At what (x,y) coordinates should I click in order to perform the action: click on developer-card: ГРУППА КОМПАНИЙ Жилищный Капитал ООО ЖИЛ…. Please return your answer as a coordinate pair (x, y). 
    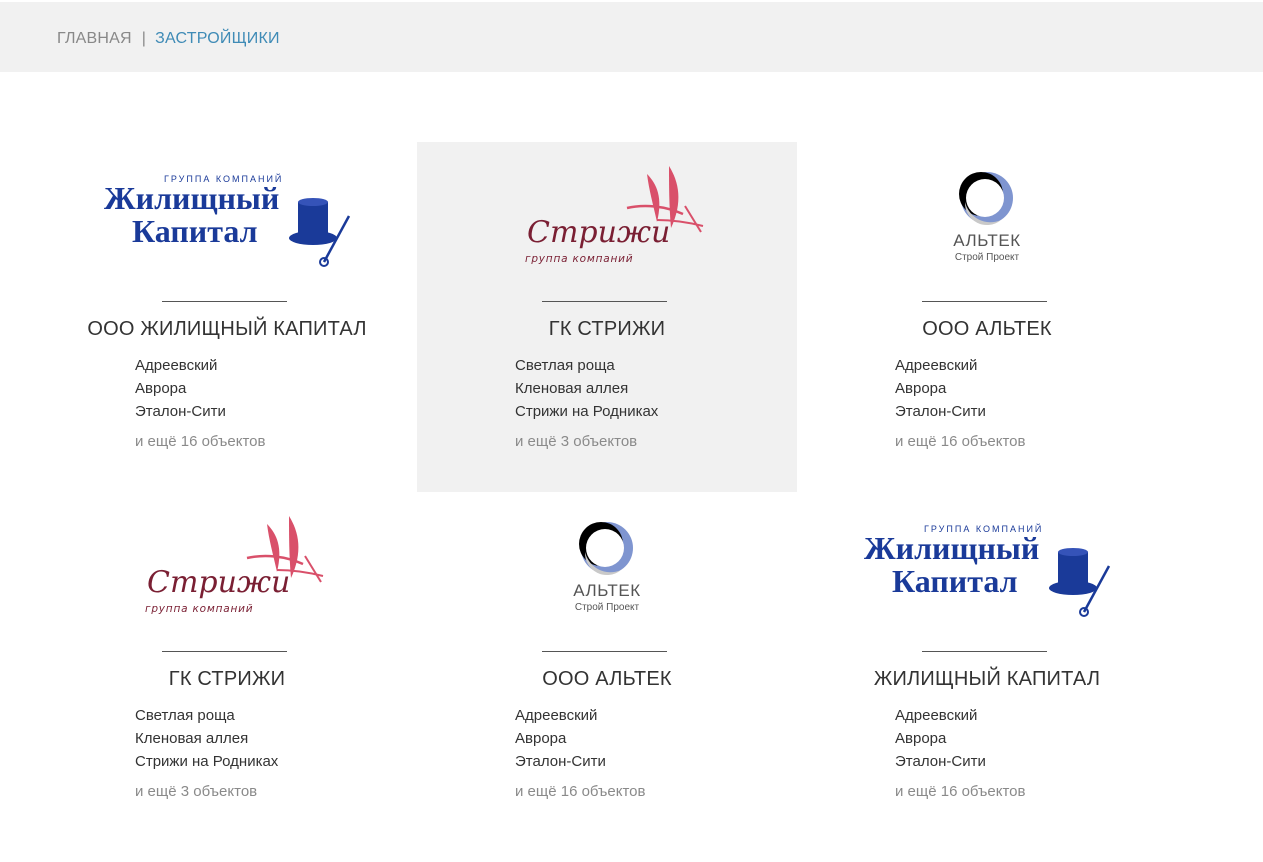
    Looking at the image, I should click on (227, 317).